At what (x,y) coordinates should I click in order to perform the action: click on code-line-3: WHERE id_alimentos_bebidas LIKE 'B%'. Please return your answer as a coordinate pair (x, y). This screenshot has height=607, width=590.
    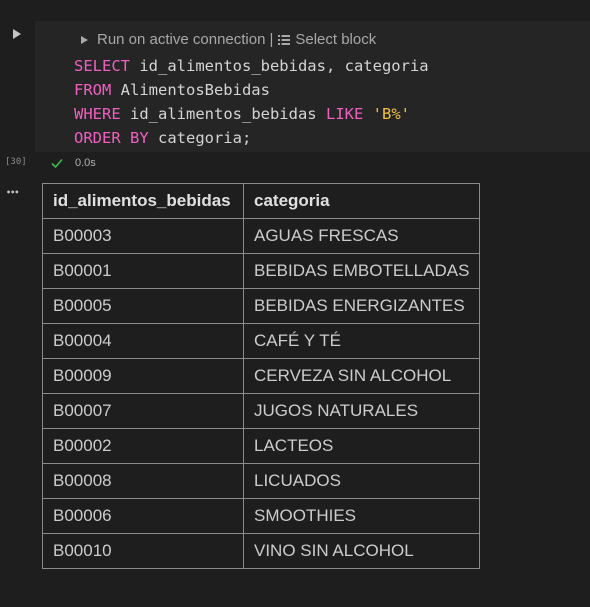
    Looking at the image, I should click on (251, 114).